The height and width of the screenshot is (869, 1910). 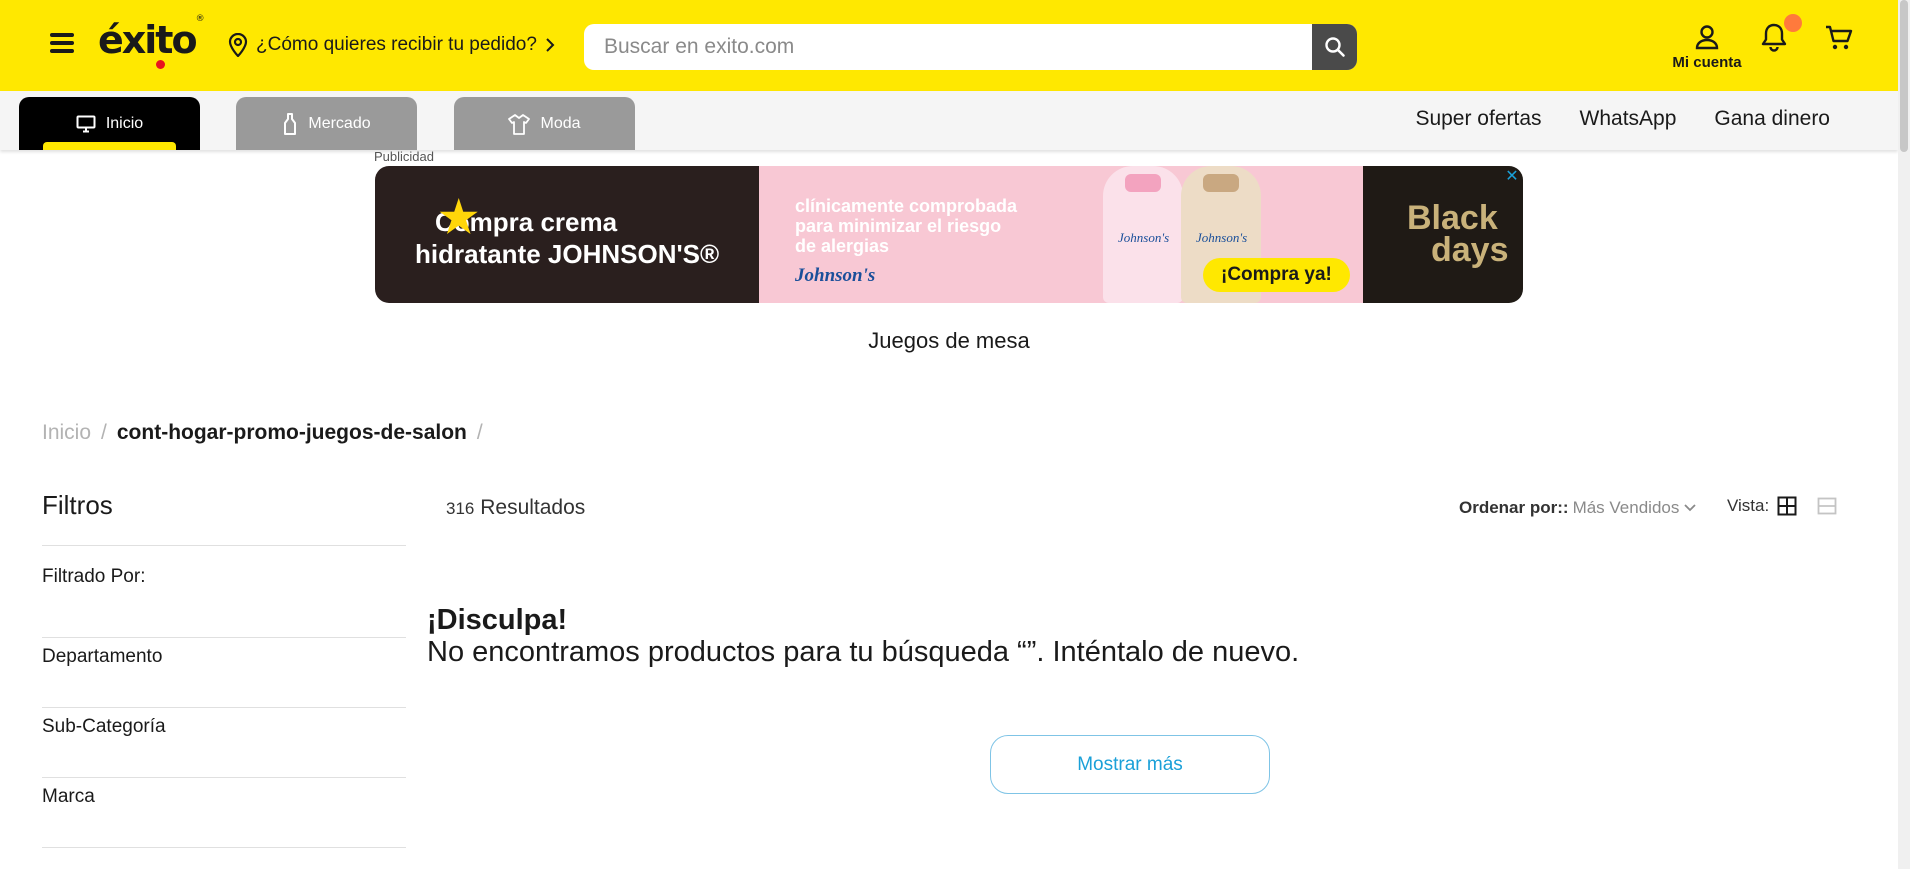 I want to click on logo-registered-mark: ®, so click(x=200, y=19).